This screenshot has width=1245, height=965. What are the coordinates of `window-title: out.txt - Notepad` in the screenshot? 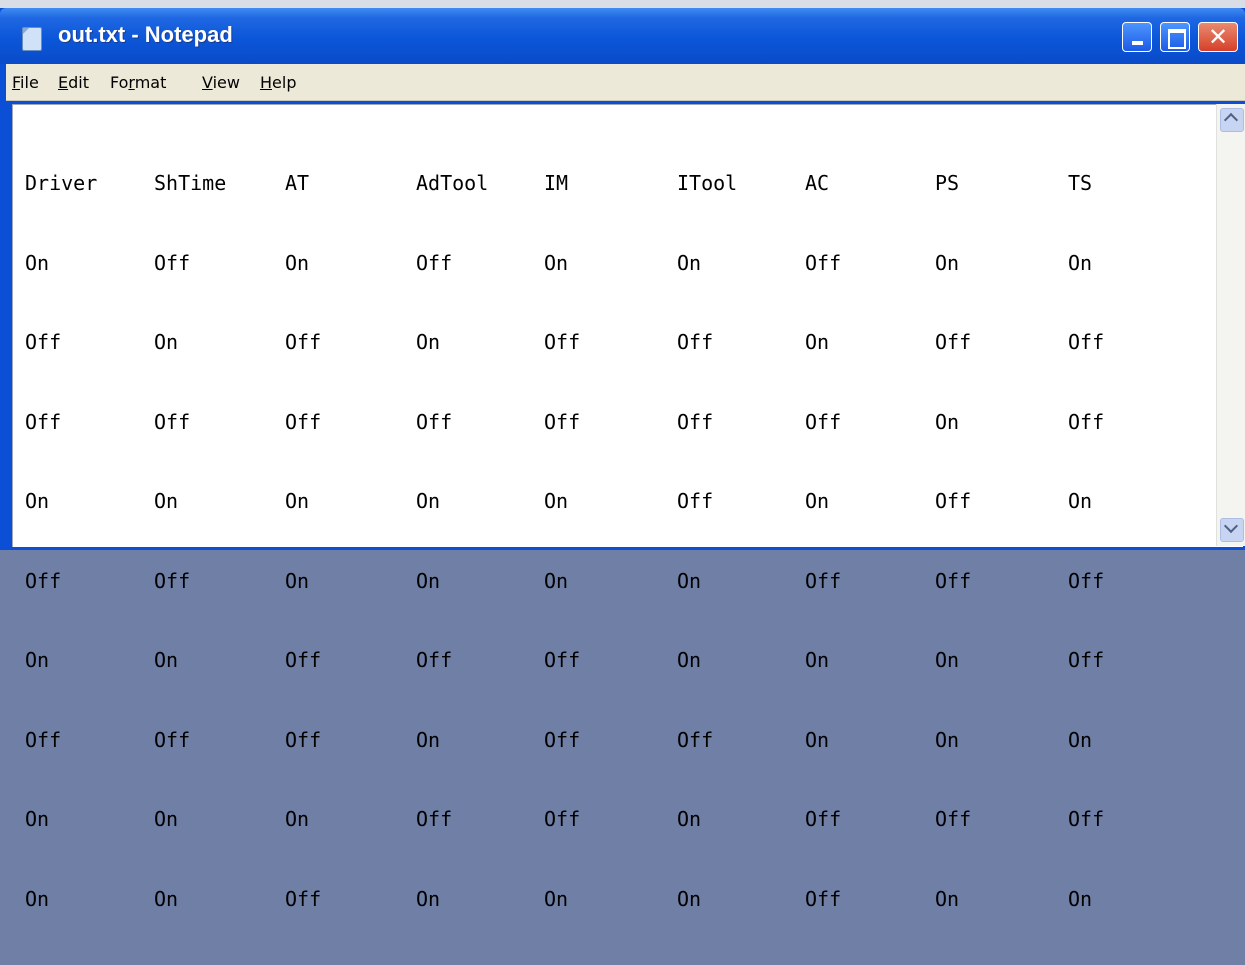 It's located at (145, 34).